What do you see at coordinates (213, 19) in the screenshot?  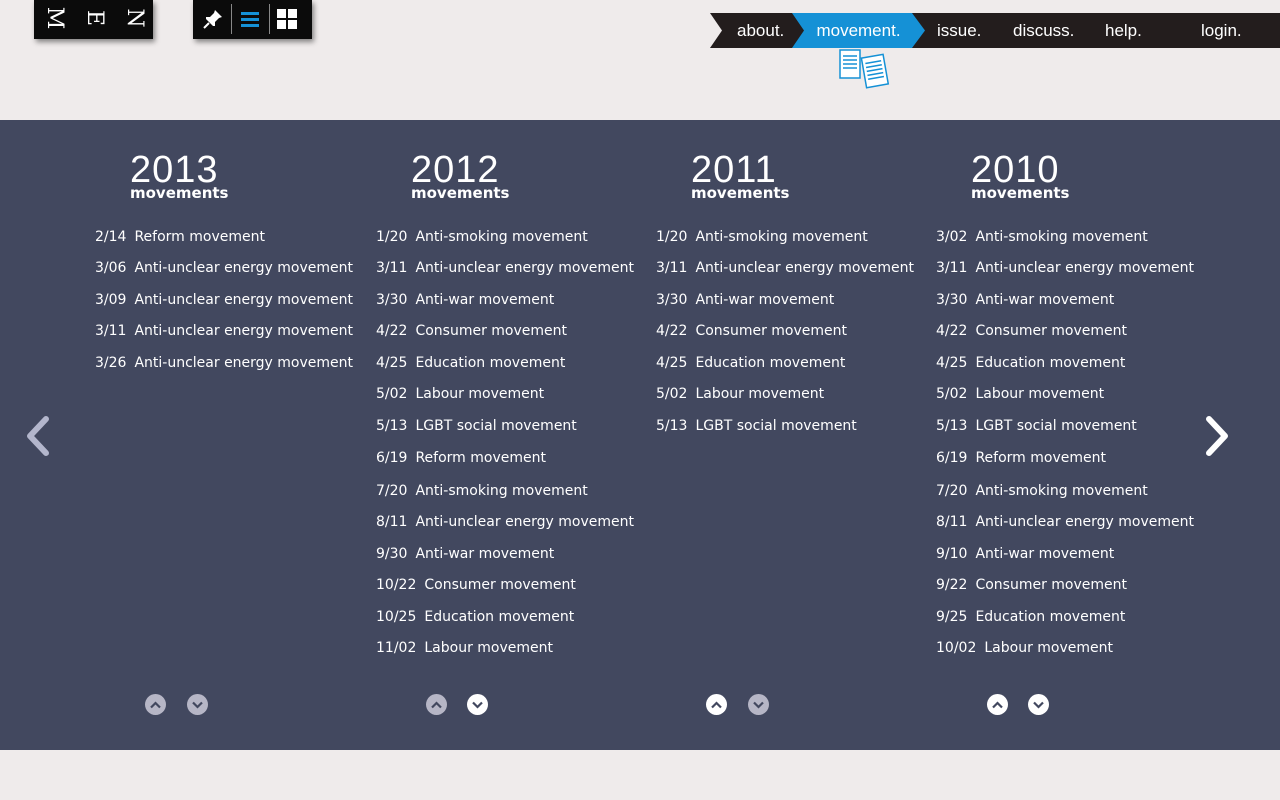 I see `pin-icon` at bounding box center [213, 19].